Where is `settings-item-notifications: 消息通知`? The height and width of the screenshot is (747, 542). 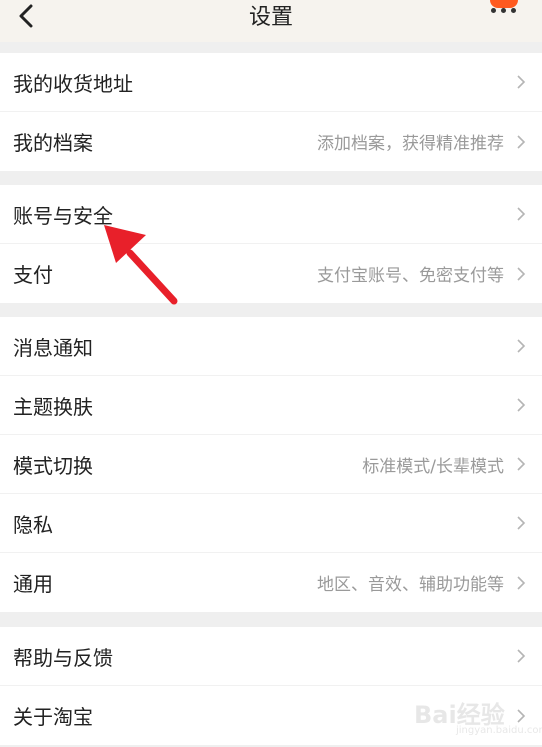
settings-item-notifications: 消息通知 is located at coordinates (271, 346).